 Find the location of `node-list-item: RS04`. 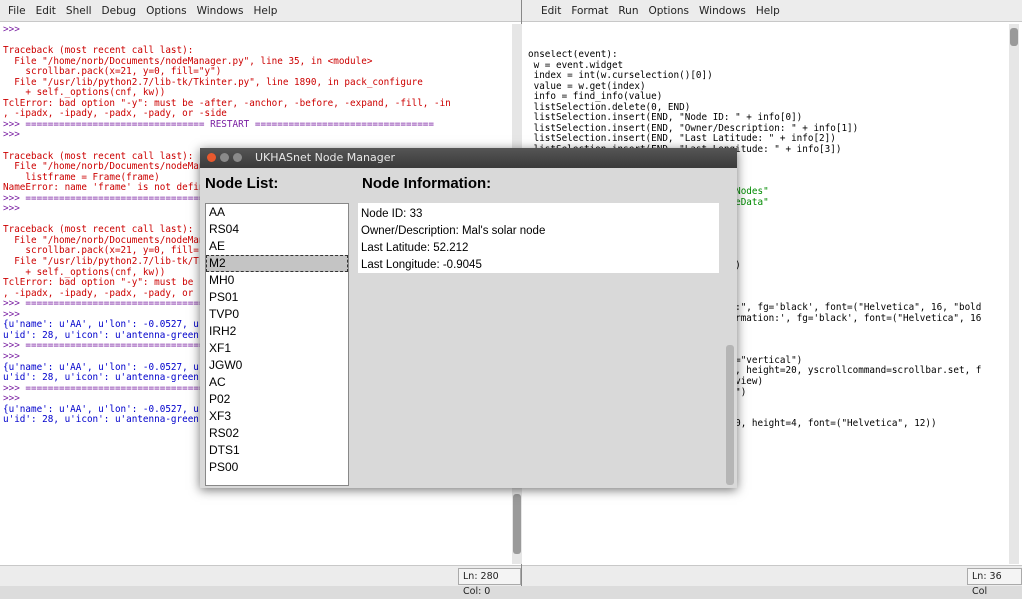

node-list-item: RS04 is located at coordinates (277, 229).